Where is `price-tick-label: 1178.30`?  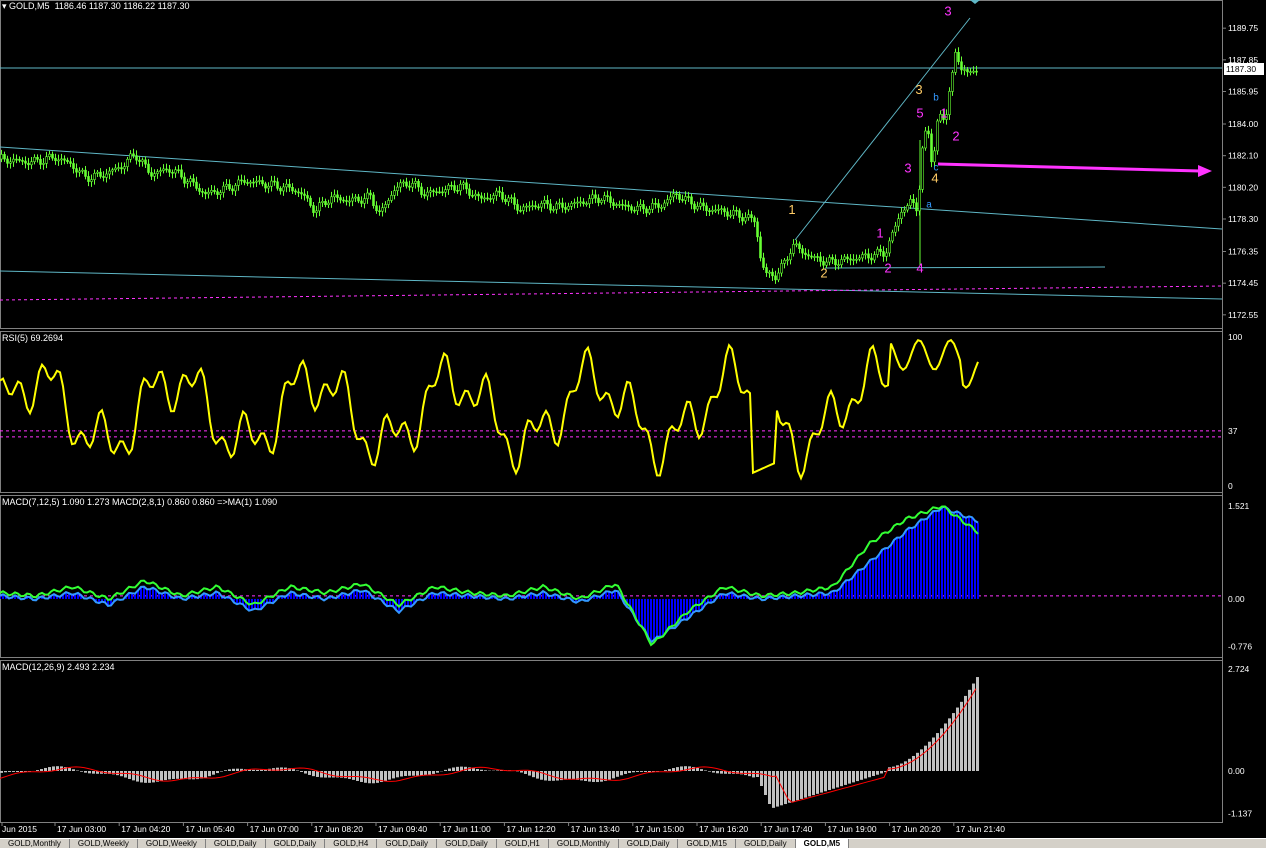 price-tick-label: 1178.30 is located at coordinates (1243, 219).